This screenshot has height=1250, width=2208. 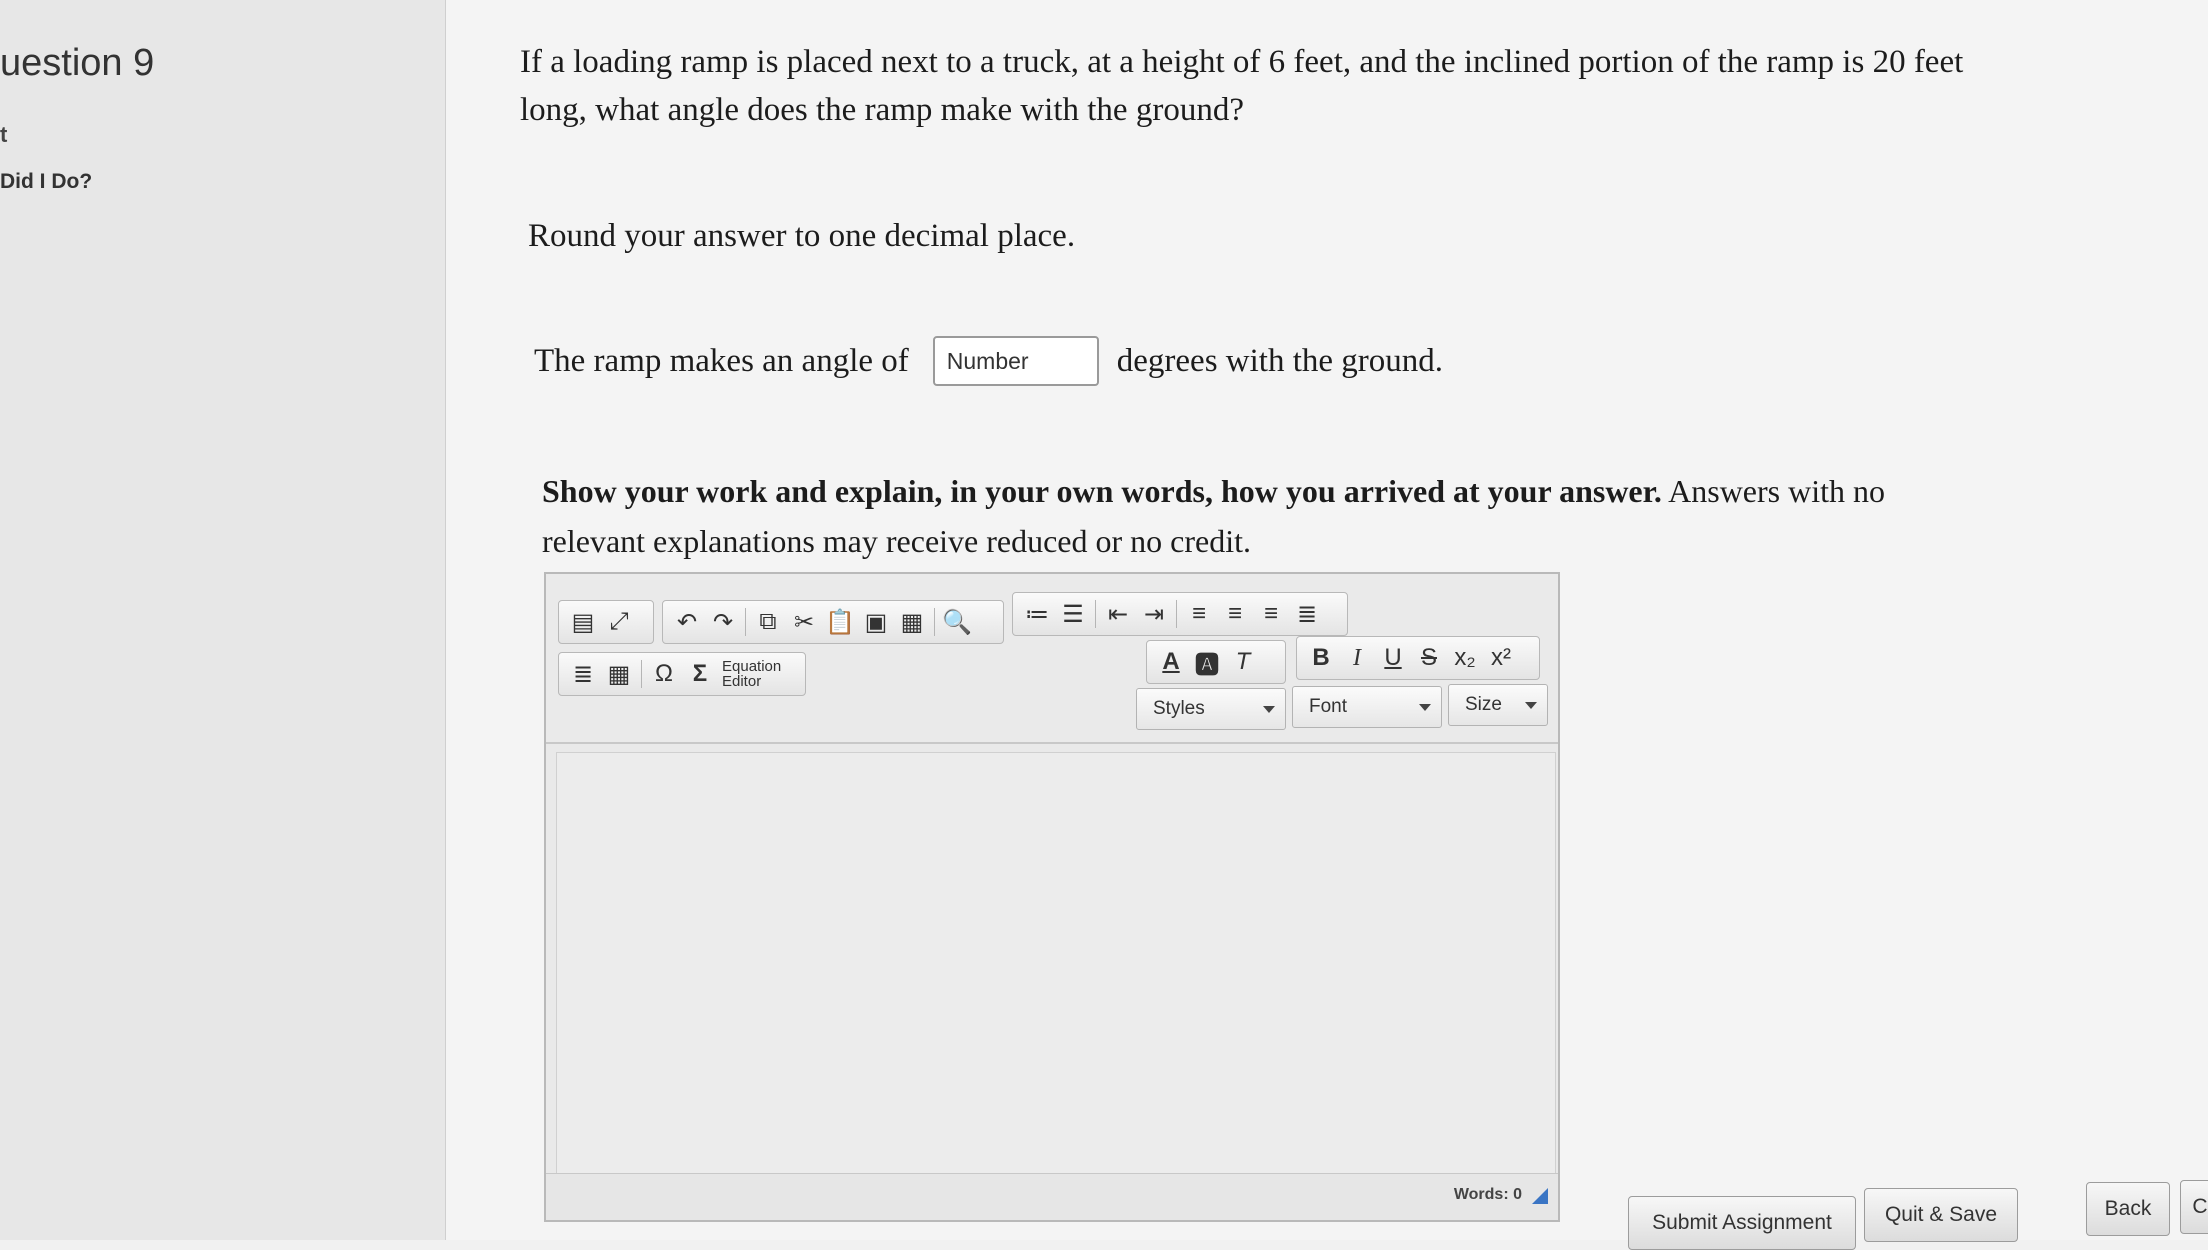 I want to click on toolbar-group-view: ▤ ⤢, so click(x=606, y=622).